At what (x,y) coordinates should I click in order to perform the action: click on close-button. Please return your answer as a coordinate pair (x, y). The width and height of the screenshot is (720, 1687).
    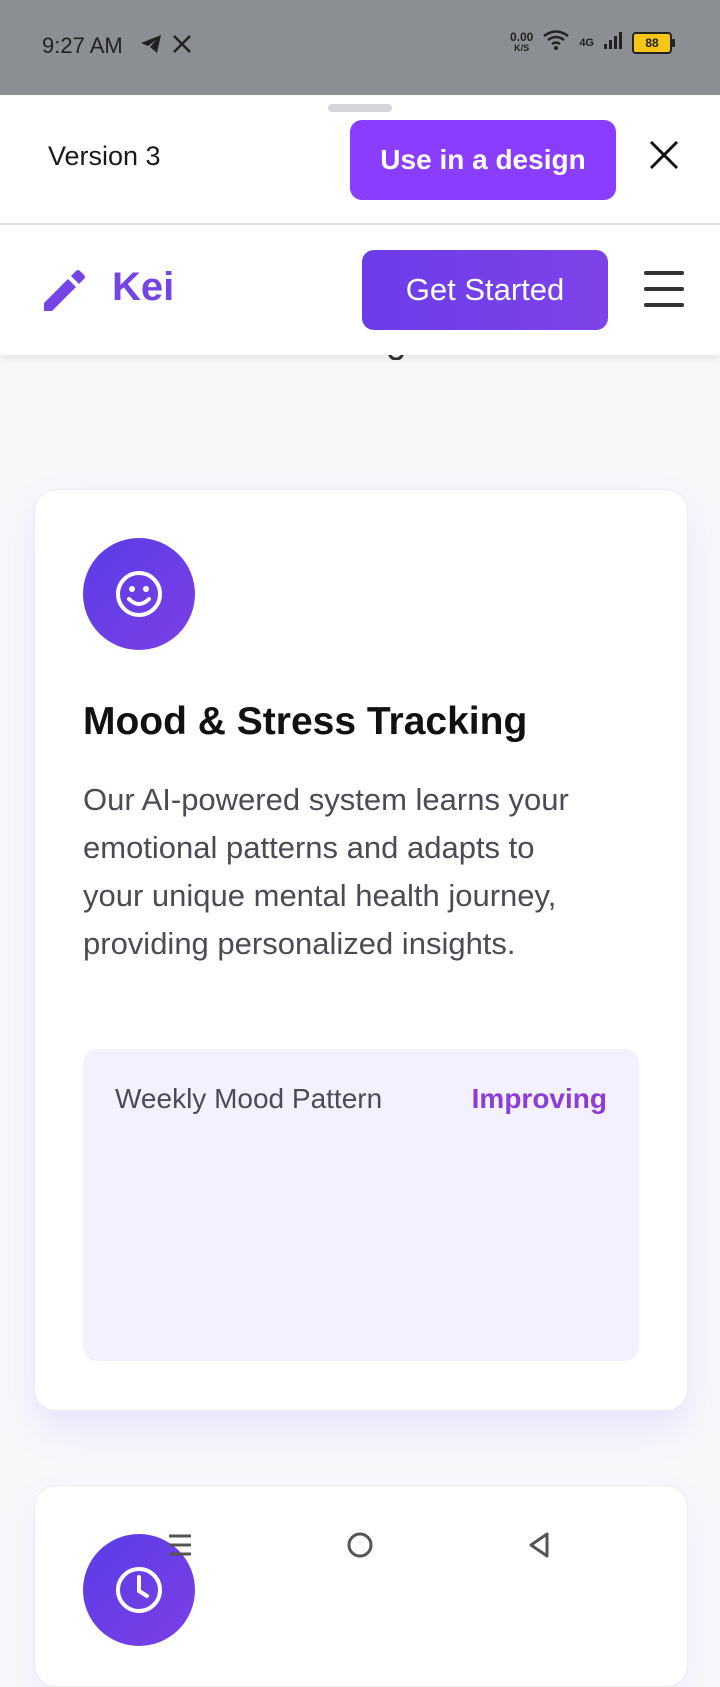
    Looking at the image, I should click on (664, 155).